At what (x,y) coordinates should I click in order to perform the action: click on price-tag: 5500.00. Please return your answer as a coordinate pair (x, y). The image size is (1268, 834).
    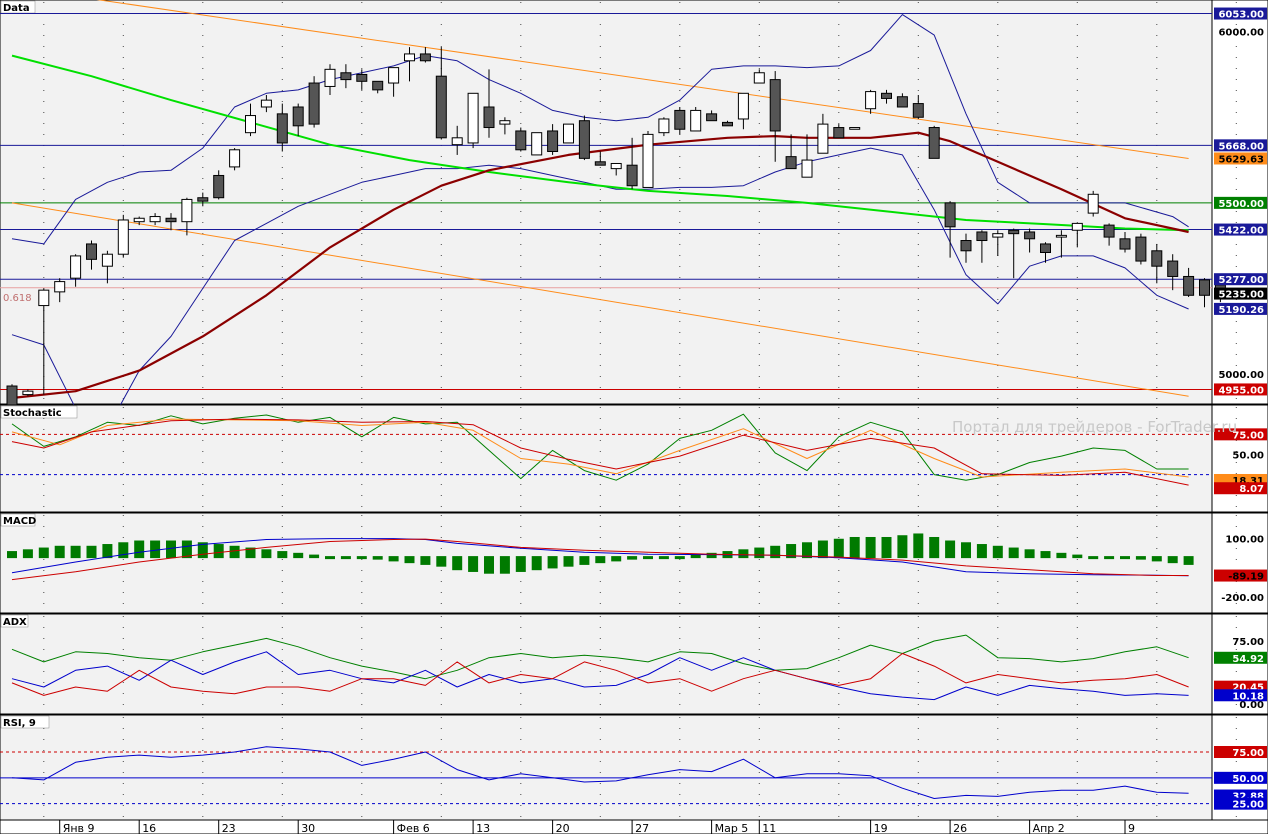
    Looking at the image, I should click on (1240, 203).